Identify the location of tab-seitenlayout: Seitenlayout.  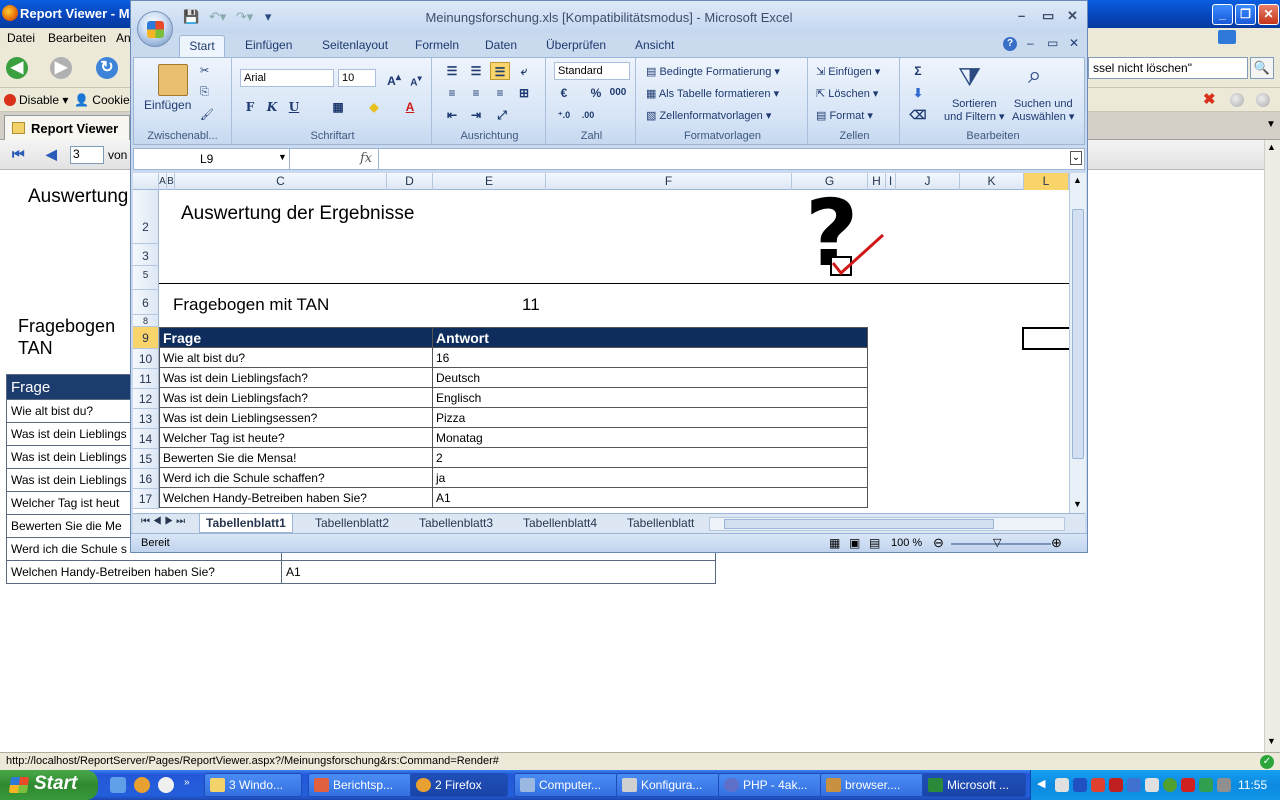
(355, 45).